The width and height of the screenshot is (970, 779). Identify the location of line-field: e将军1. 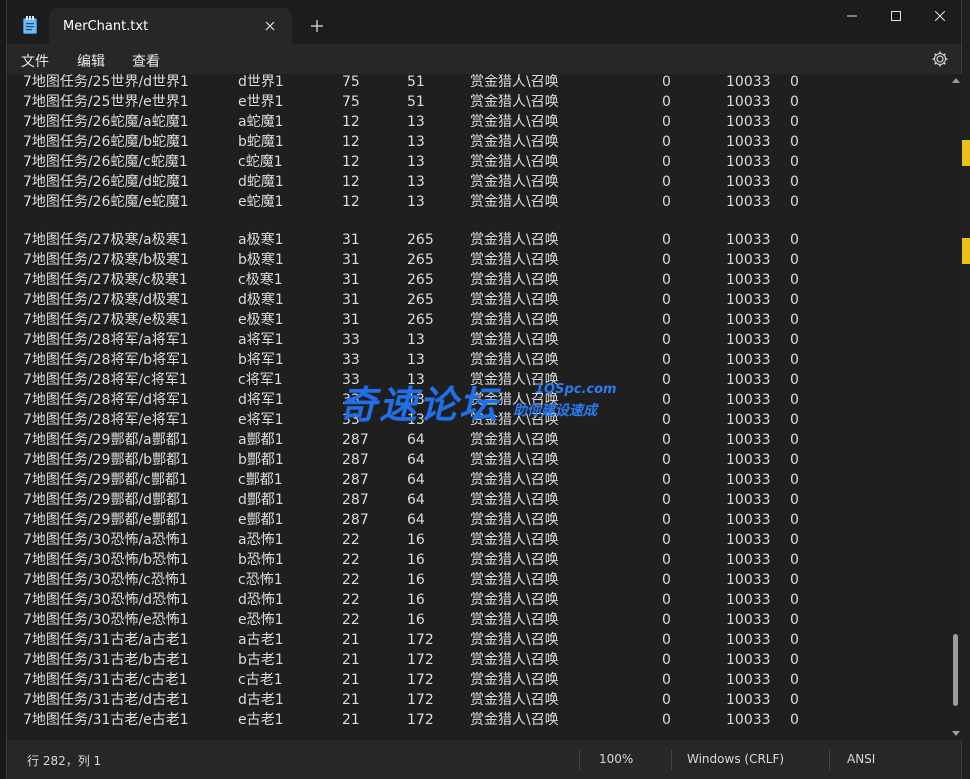
(261, 420).